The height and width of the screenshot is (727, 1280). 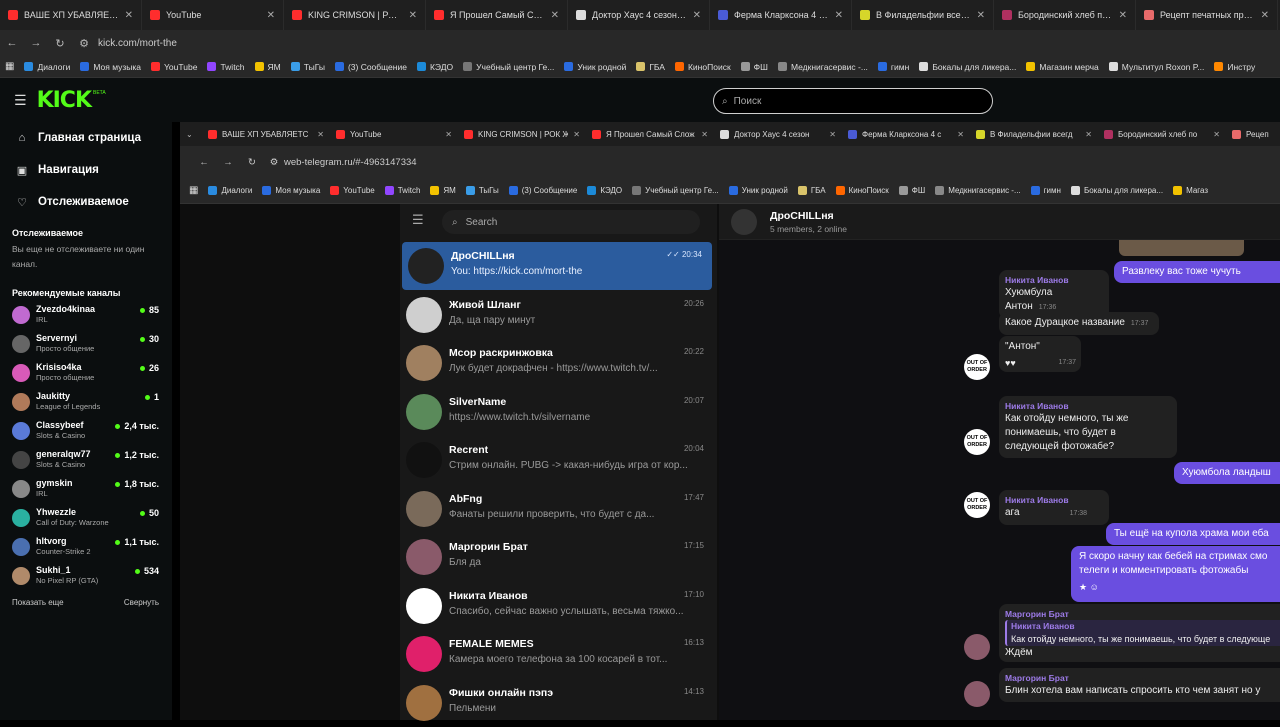 I want to click on bookmark-item: КиноПоиск, so click(x=862, y=190).